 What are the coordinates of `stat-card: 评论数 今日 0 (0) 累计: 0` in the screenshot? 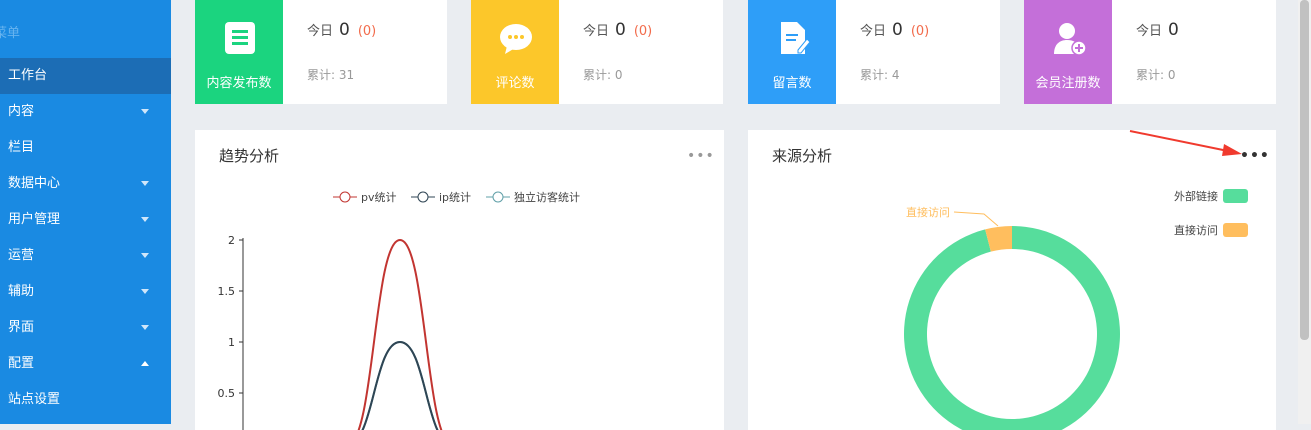 It's located at (597, 52).